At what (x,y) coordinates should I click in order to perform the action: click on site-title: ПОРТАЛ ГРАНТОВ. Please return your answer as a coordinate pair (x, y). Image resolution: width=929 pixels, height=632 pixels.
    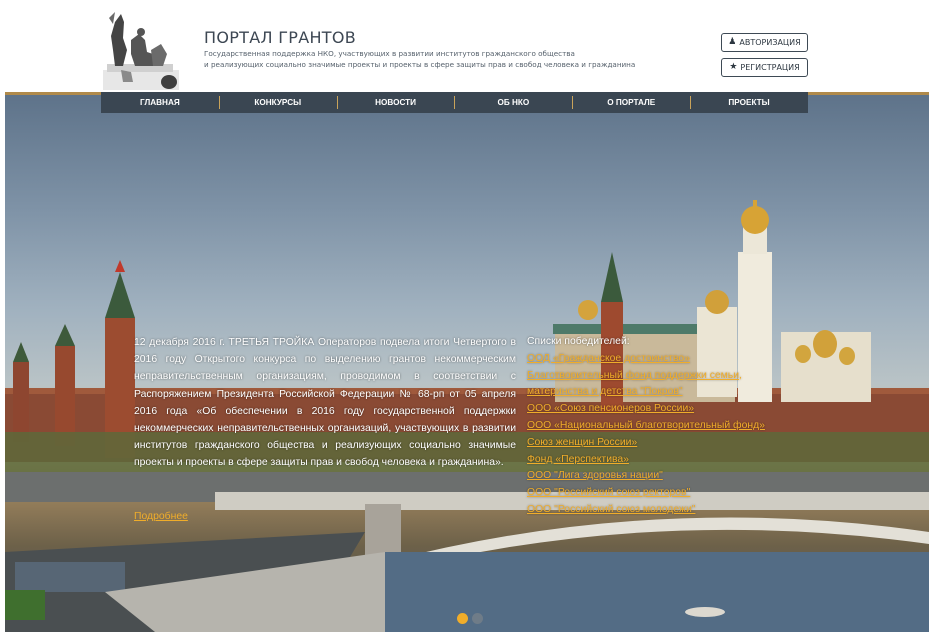
    Looking at the image, I should click on (280, 37).